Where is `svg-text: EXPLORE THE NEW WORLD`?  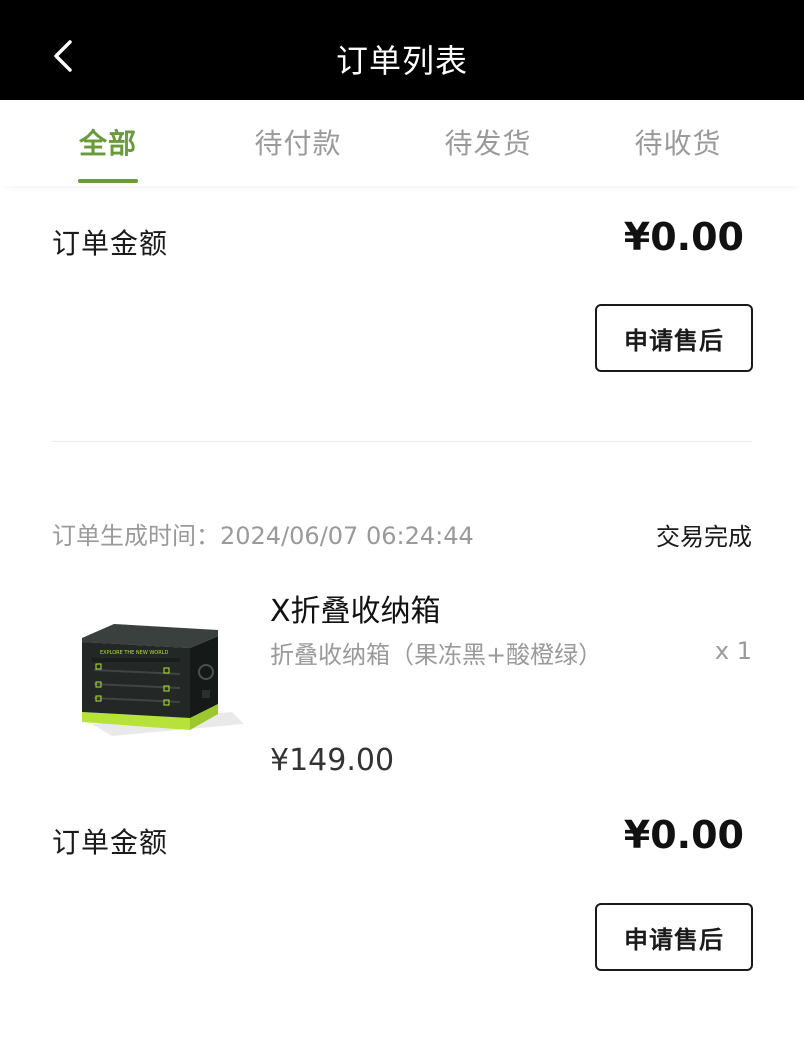
svg-text: EXPLORE THE NEW WORLD is located at coordinates (134, 653).